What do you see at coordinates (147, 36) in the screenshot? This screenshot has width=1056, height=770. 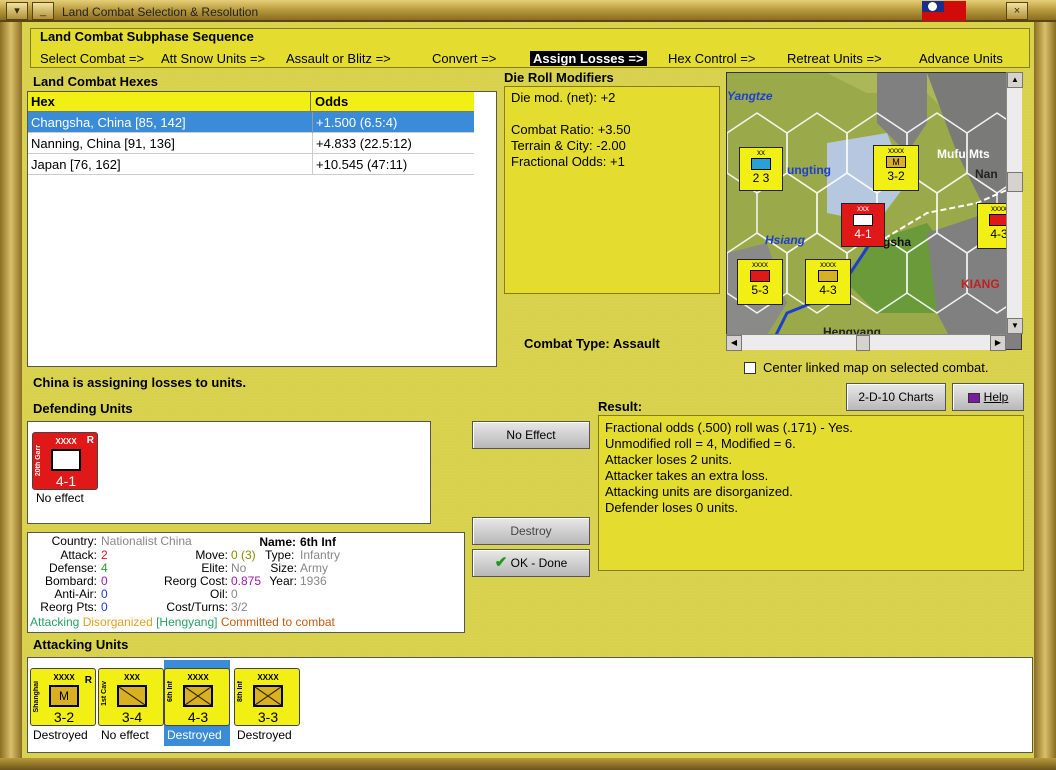 I see `sequence-title: Land Combat Subphase Sequence` at bounding box center [147, 36].